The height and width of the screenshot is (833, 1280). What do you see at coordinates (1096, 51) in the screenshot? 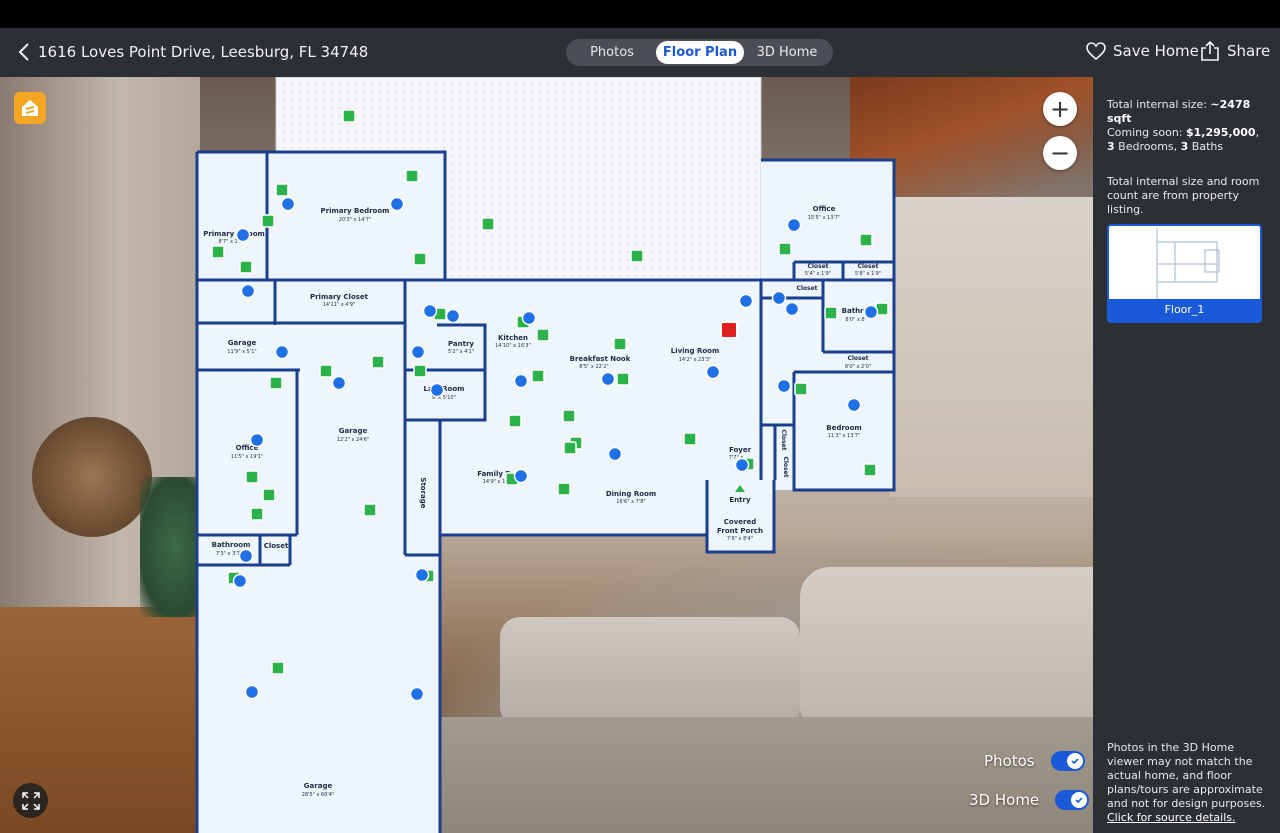
I see `heart-icon` at bounding box center [1096, 51].